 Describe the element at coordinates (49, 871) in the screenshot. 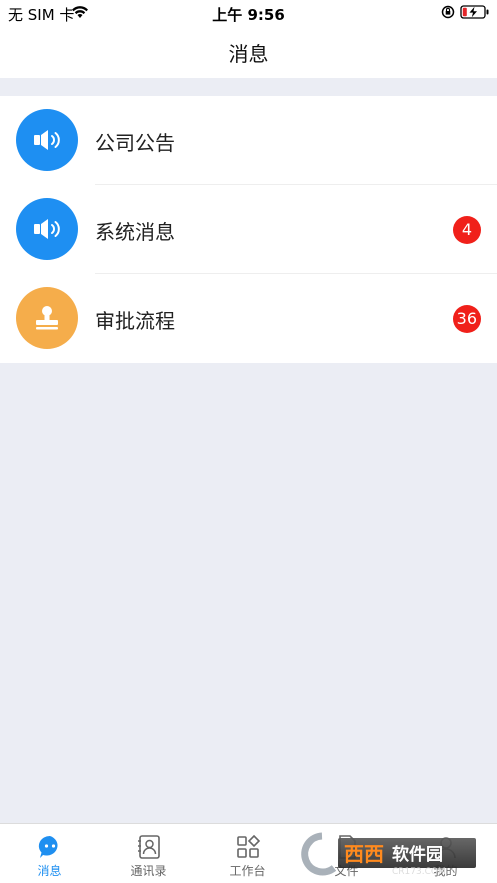

I see `tab-label: 消息` at that location.